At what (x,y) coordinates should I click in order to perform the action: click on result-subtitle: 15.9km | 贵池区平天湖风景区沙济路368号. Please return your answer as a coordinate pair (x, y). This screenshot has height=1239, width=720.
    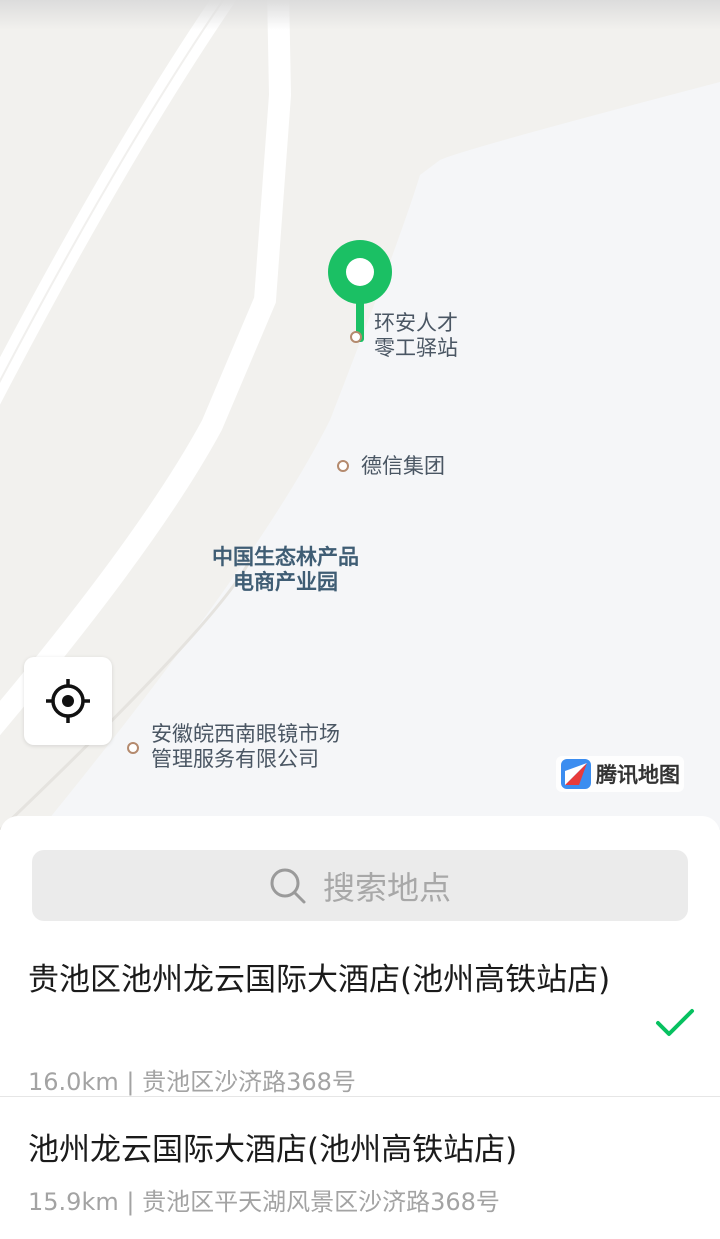
    Looking at the image, I should click on (264, 1199).